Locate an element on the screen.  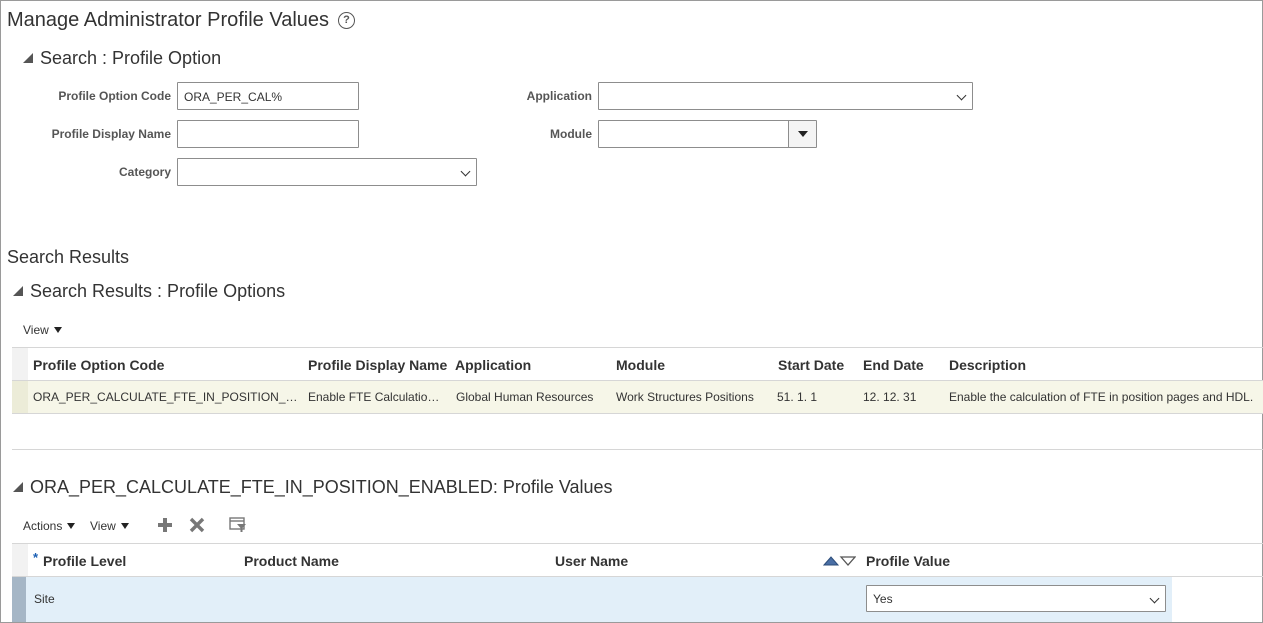
category-label: Category is located at coordinates (144, 172).